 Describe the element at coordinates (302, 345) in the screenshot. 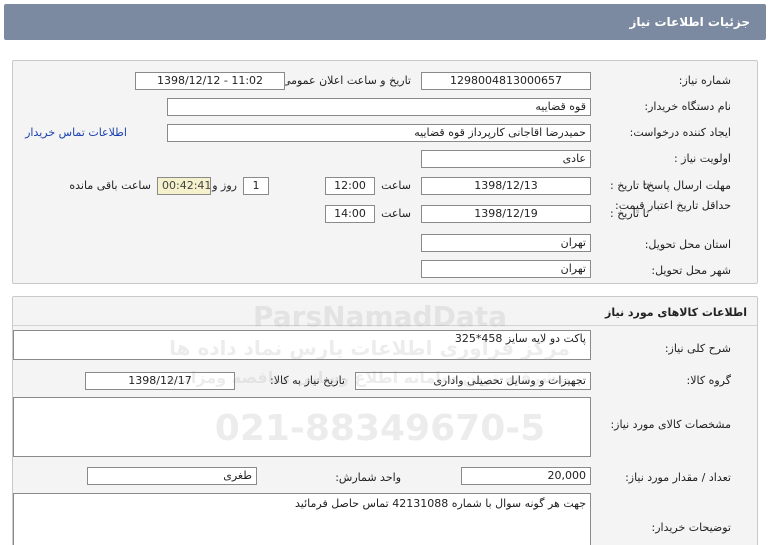

I see `desc-field: پاکت دو لایه سایز 458*325` at that location.